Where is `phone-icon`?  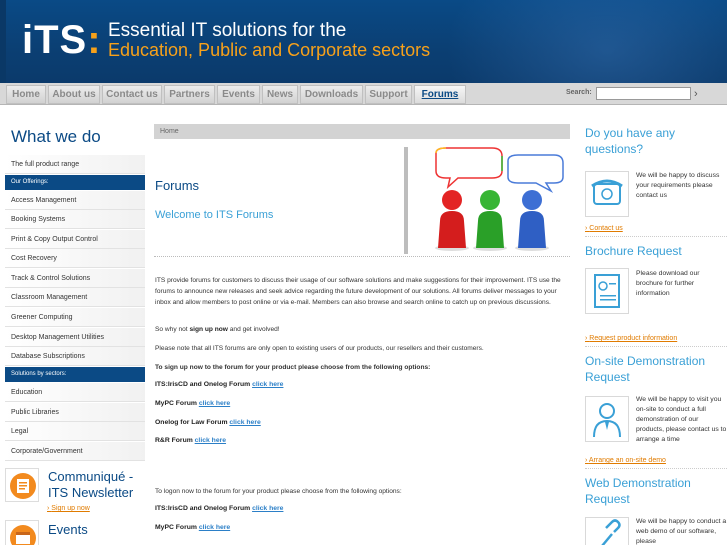
phone-icon is located at coordinates (607, 194).